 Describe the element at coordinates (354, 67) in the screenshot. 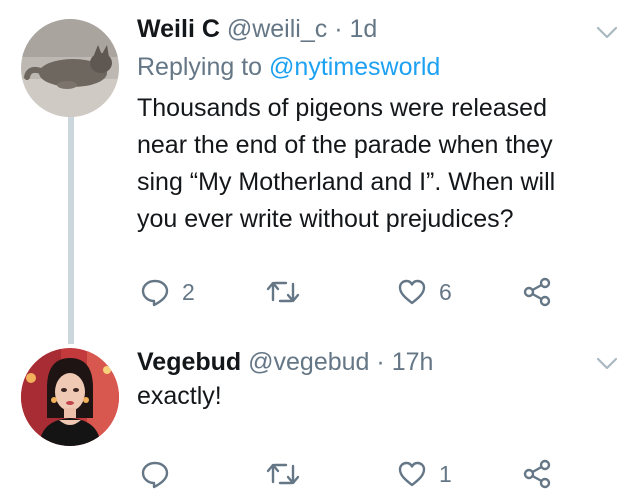

I see `replying-to-mention: @nytimesworld` at that location.